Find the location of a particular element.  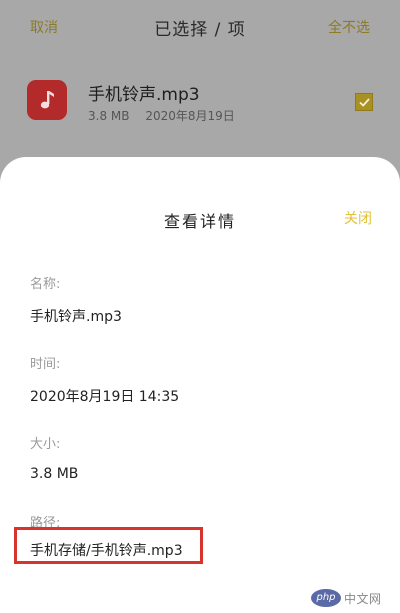

file-meta: 3.8 MB 2020年8月19日 is located at coordinates (161, 115).